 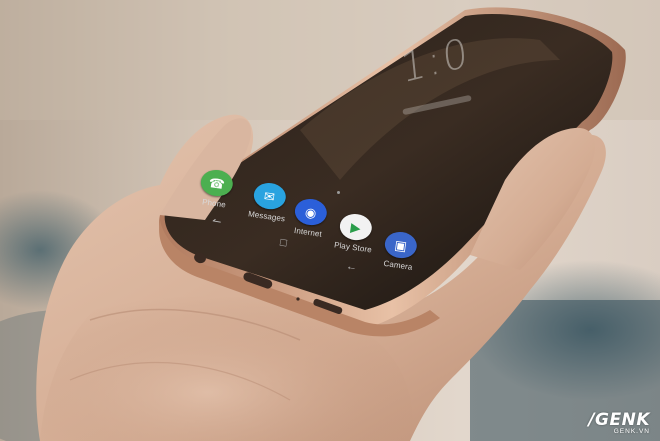 What do you see at coordinates (269, 196) in the screenshot?
I see `messages-icon: ✉` at bounding box center [269, 196].